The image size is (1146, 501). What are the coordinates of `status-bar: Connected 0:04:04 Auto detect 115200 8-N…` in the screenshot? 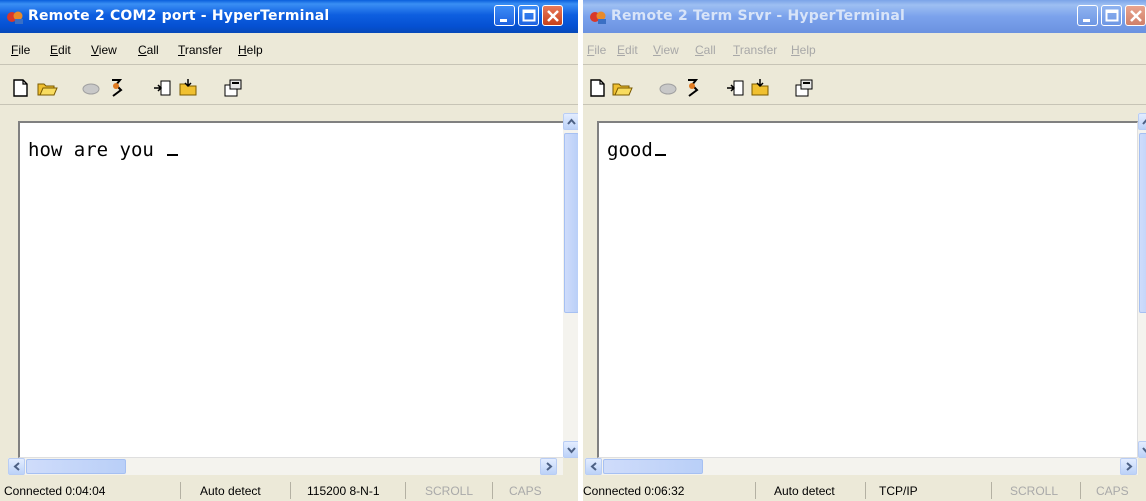 It's located at (289, 490).